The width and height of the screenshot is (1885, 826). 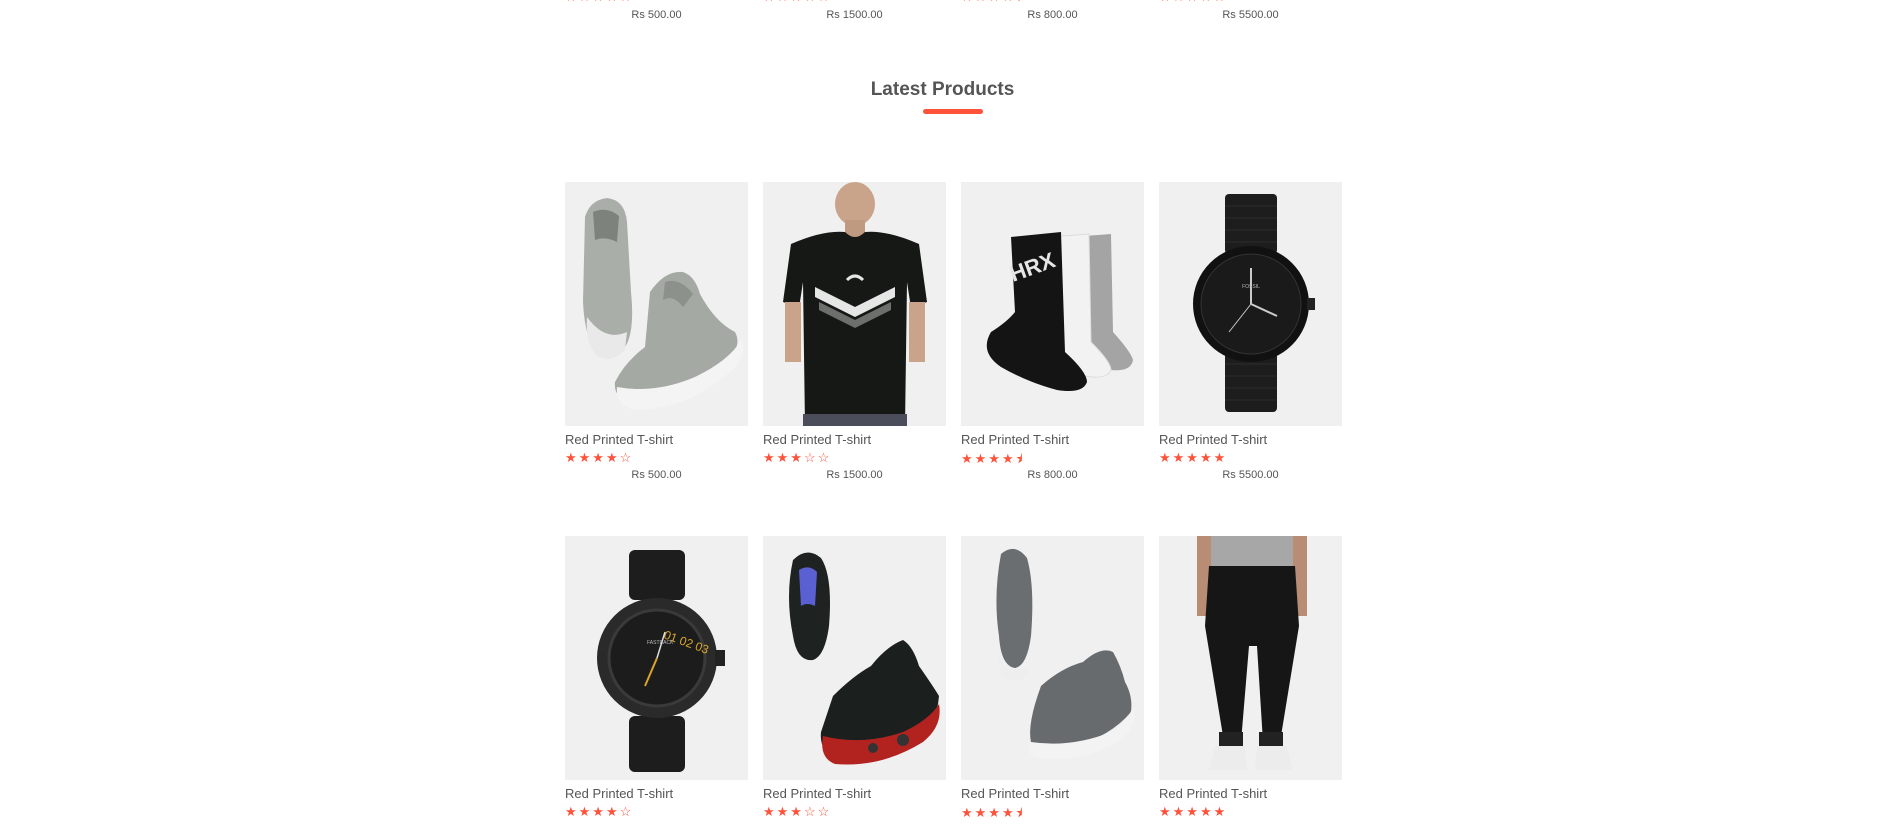 What do you see at coordinates (656, 658) in the screenshot?
I see `product-image-leather-watch: 01 02 03 FASTRACK` at bounding box center [656, 658].